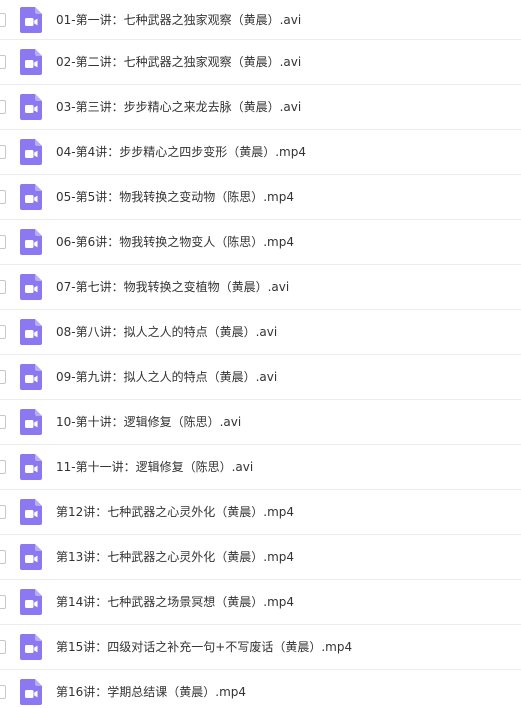 This screenshot has width=521, height=708. What do you see at coordinates (260, 689) in the screenshot?
I see `file-row: 第16讲：学期总结课（黄晨）.mp4` at bounding box center [260, 689].